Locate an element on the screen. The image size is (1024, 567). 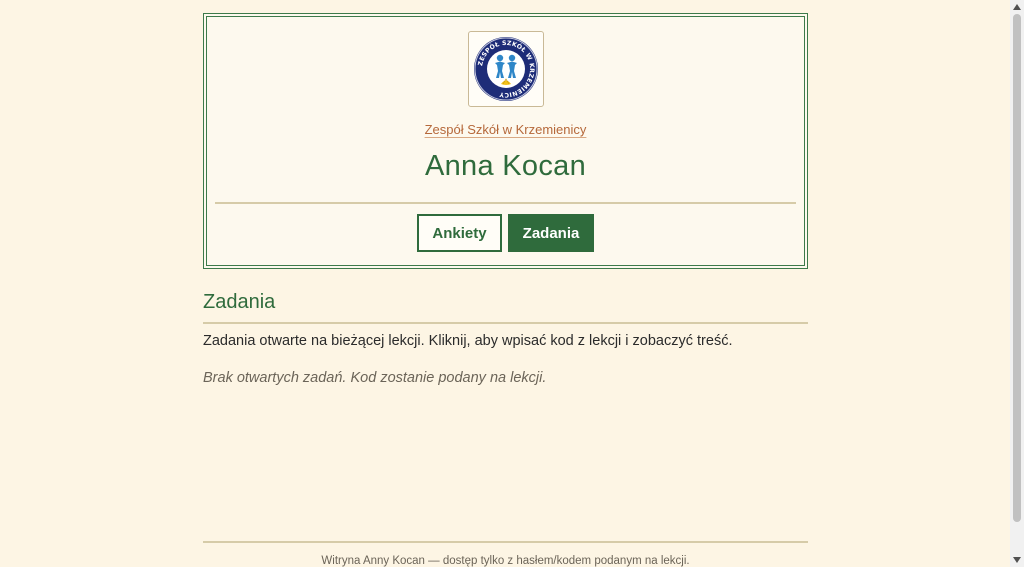
section-divider is located at coordinates (505, 323).